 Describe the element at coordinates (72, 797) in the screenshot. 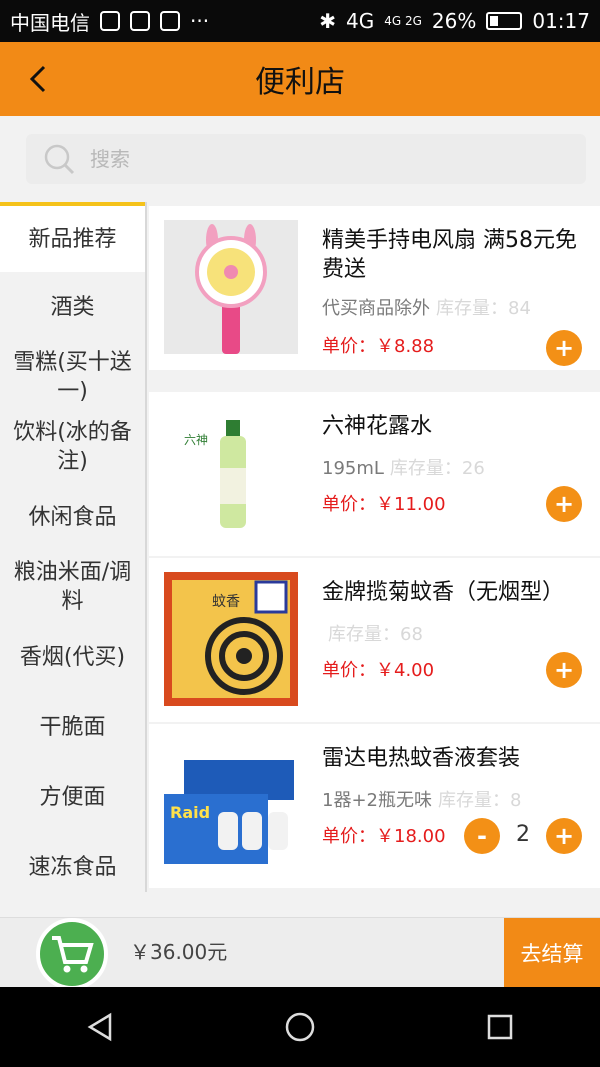

I see `category-item-instant-noodles: 方便面` at that location.